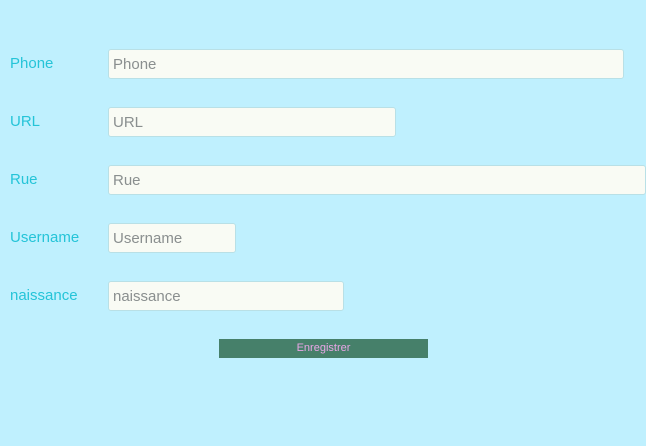  I want to click on naissance-input, so click(226, 296).